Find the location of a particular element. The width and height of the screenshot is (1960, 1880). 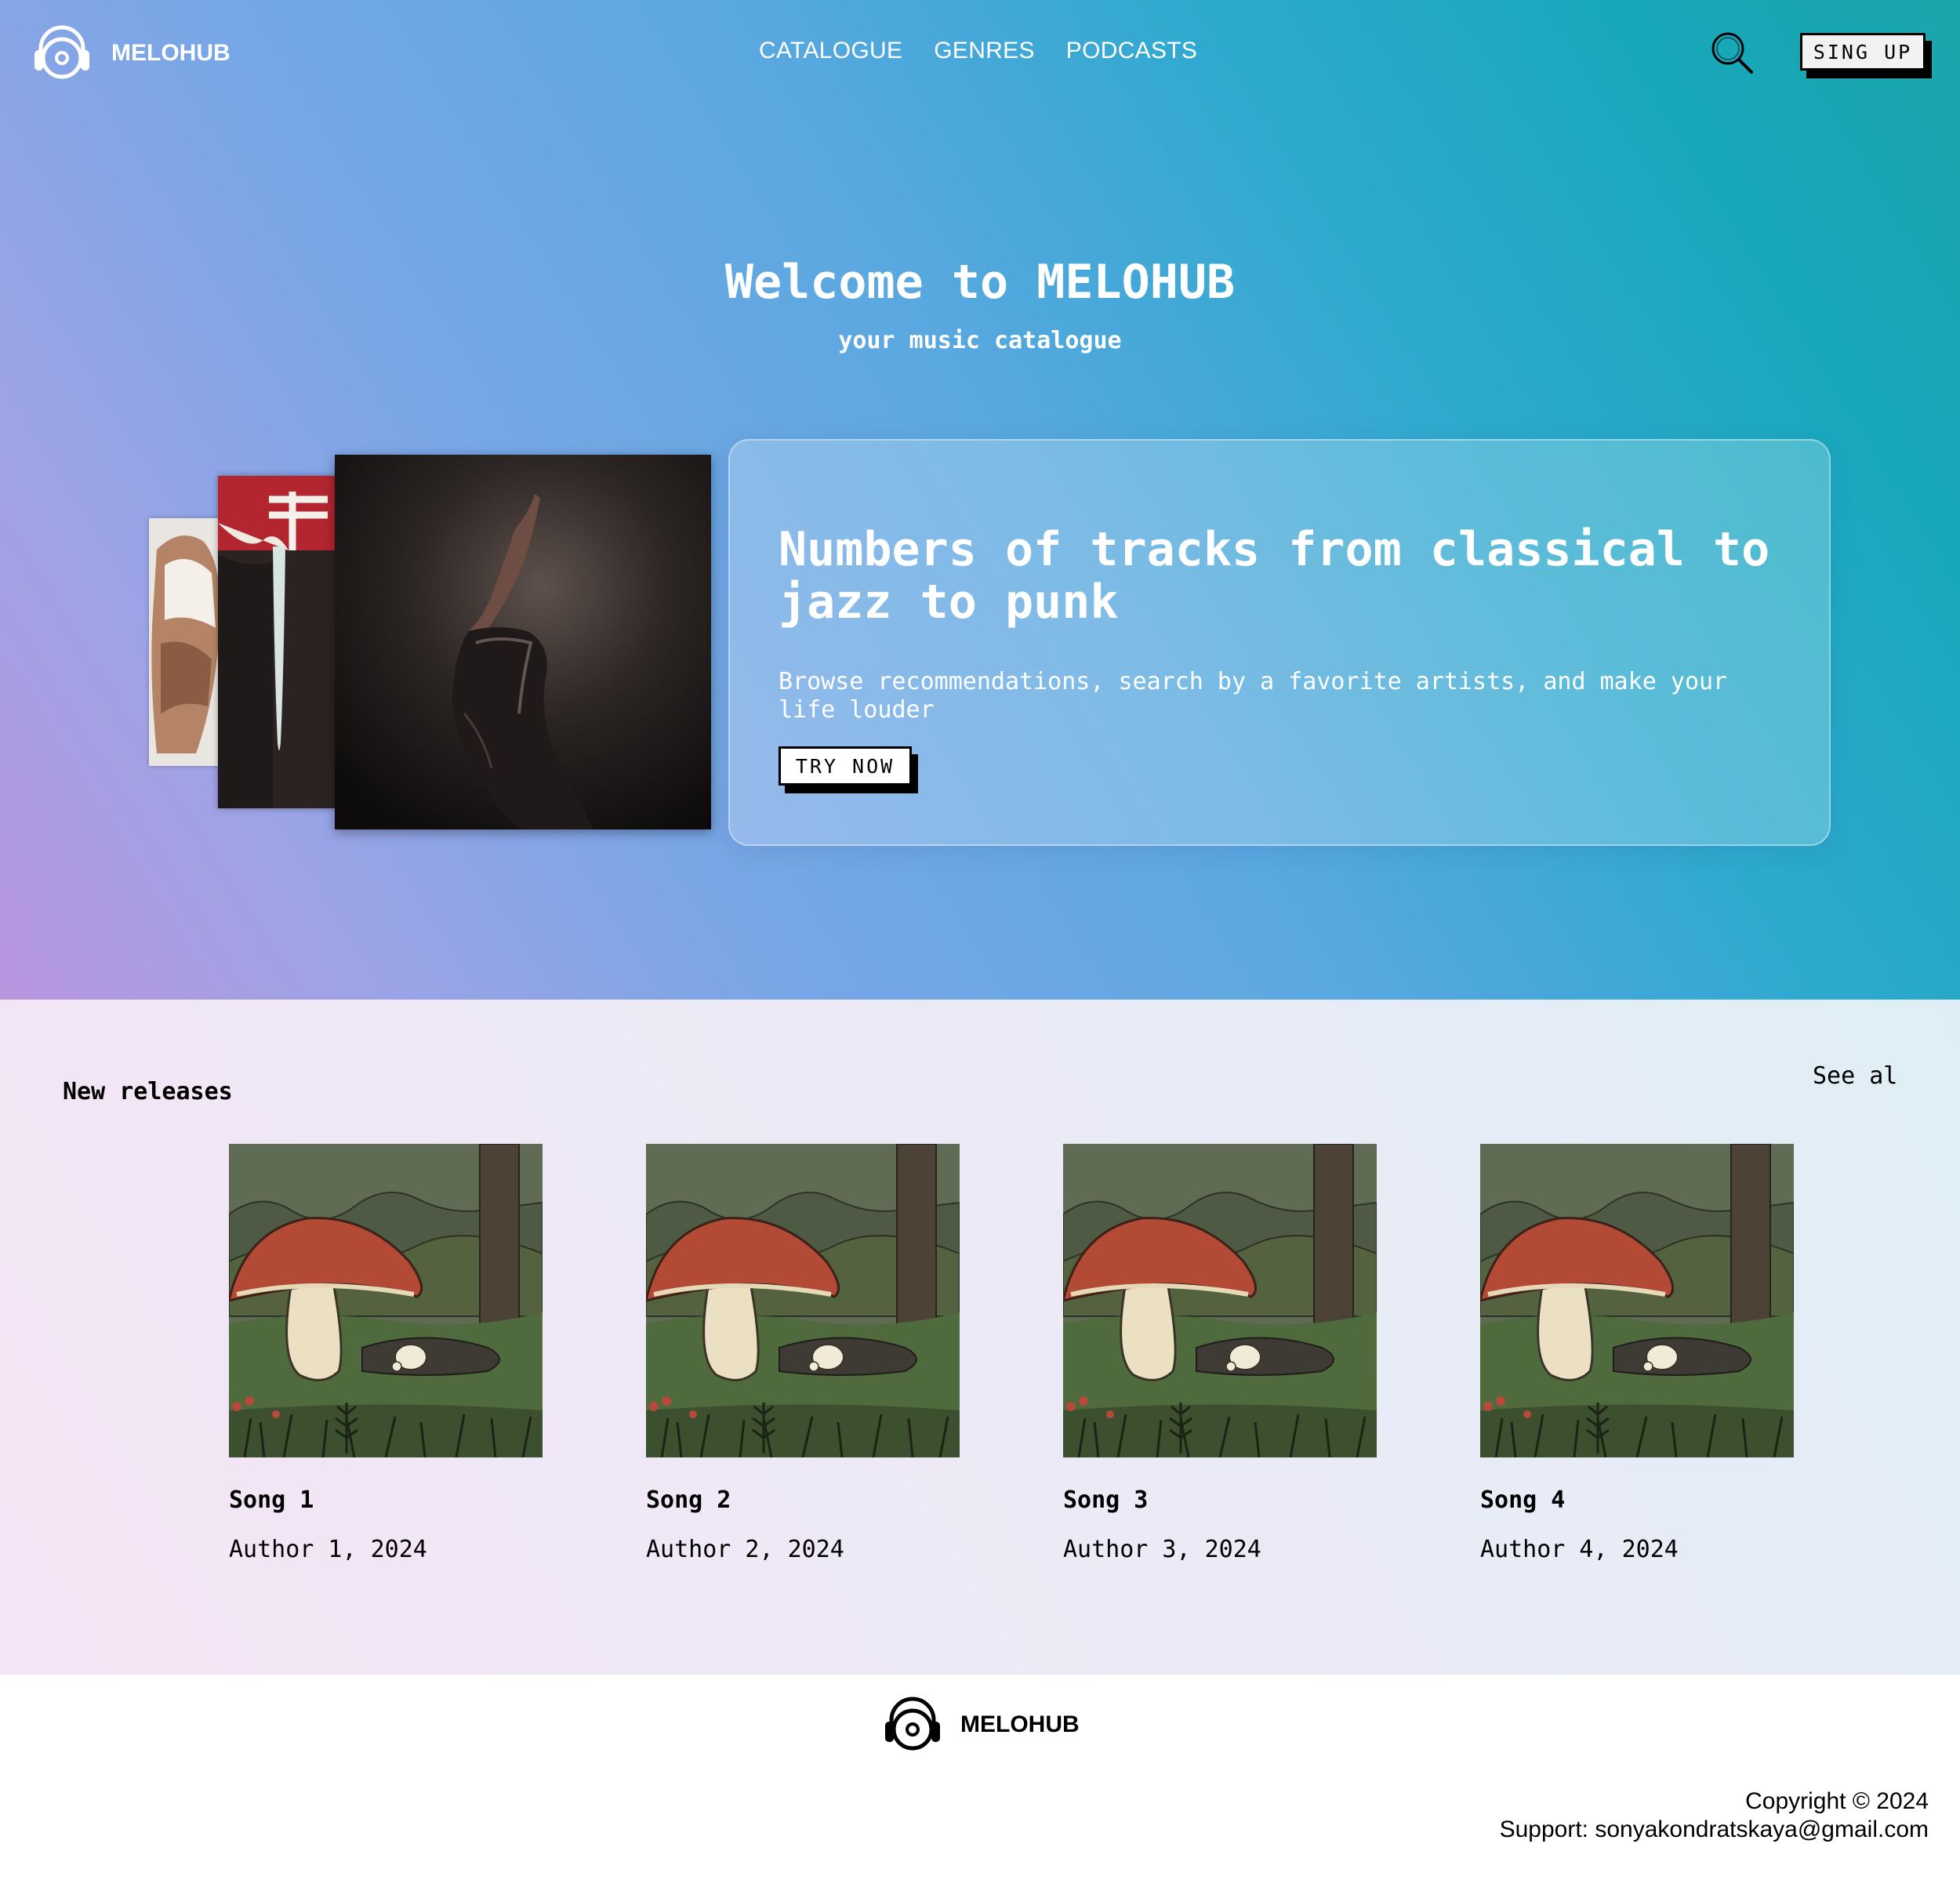

main-nav: CATALOGUE GENRES PODCASTS is located at coordinates (978, 51).